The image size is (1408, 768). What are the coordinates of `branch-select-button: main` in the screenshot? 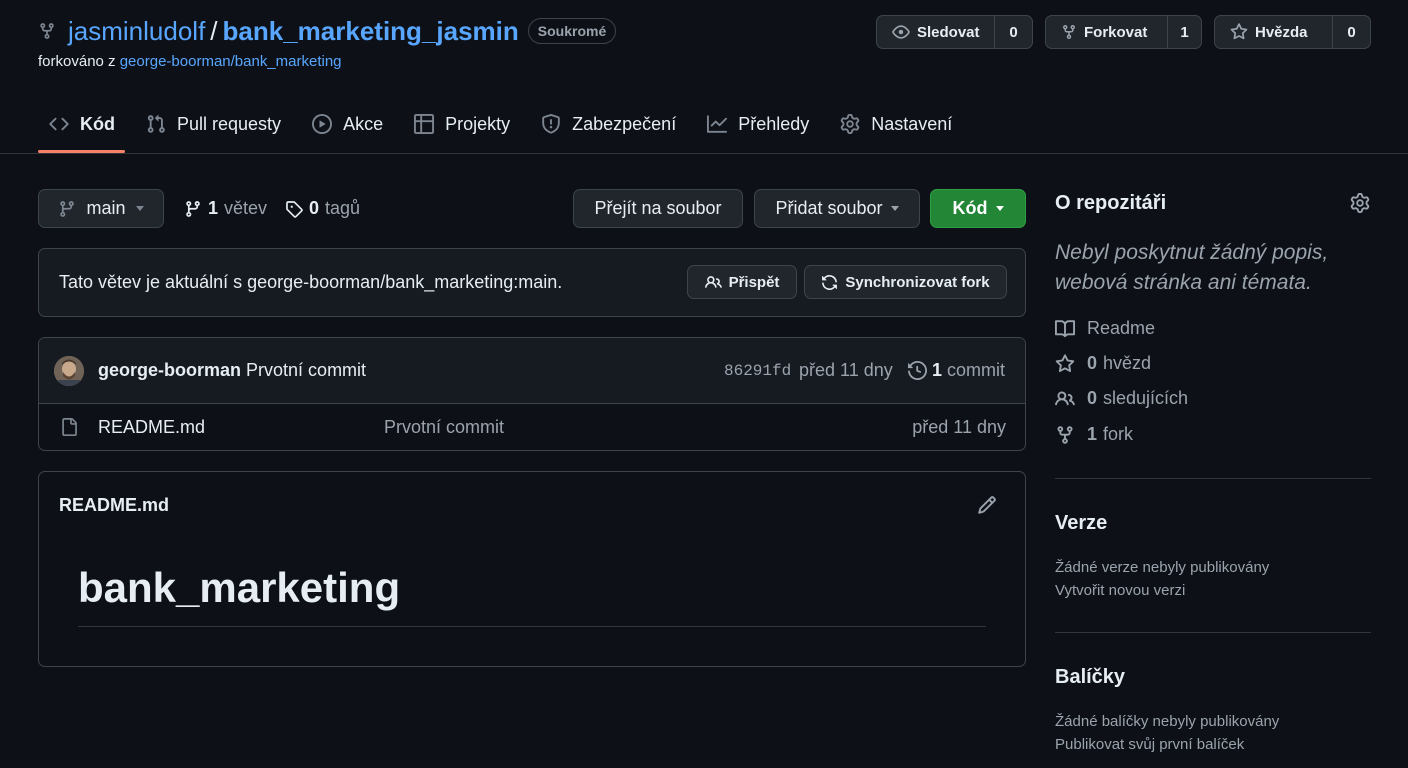 It's located at (101, 208).